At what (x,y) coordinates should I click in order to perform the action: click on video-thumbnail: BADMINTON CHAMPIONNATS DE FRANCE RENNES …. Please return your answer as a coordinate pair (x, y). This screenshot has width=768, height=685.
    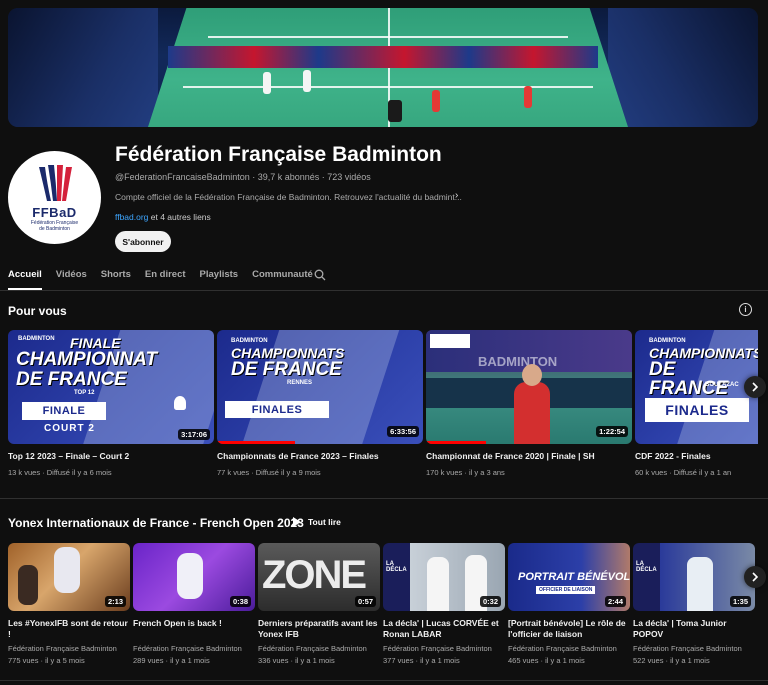
    Looking at the image, I should click on (320, 387).